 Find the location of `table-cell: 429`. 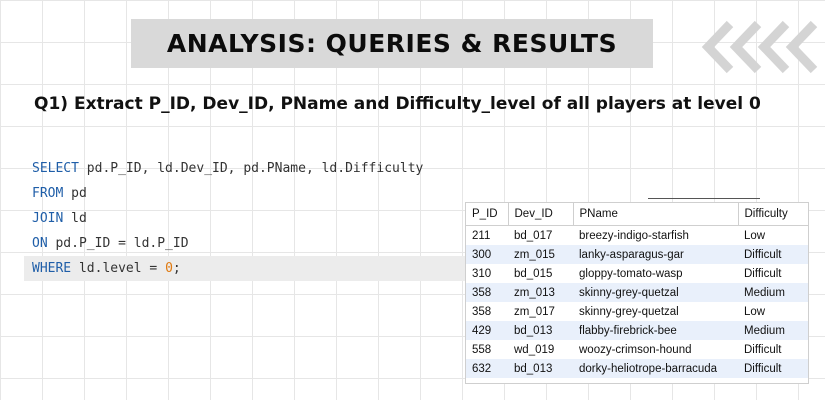

table-cell: 429 is located at coordinates (487, 330).